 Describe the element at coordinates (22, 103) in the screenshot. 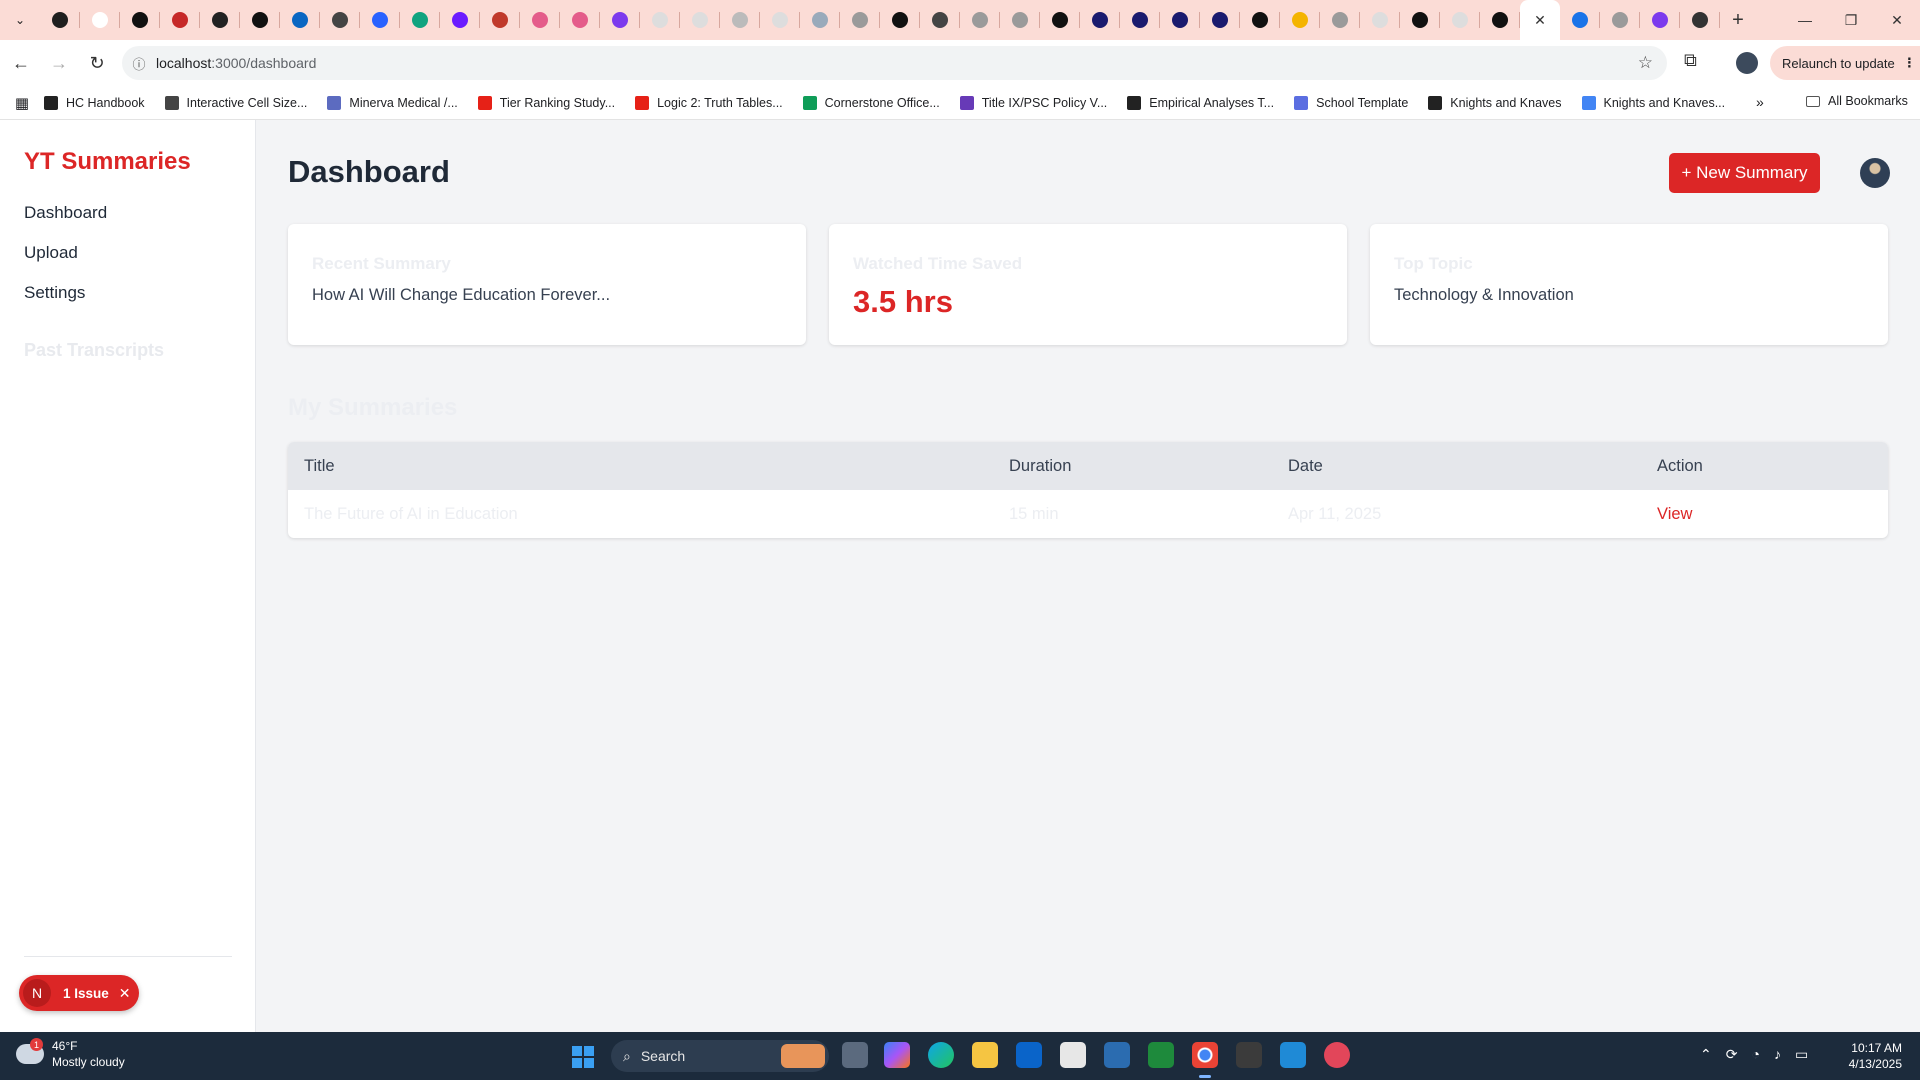

I see `apps-grid-icon: ▦` at that location.